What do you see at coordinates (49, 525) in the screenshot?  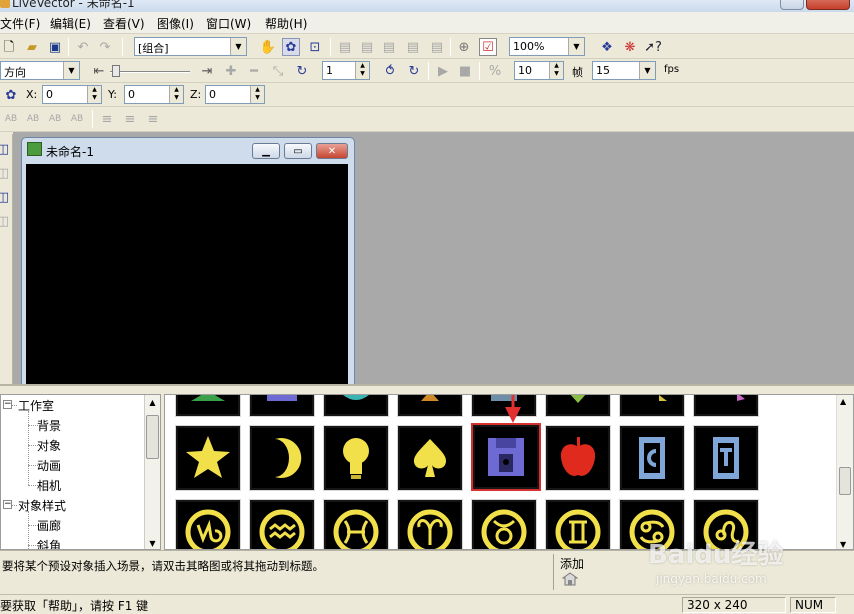 I see `tree-item-gallery: 画廊` at bounding box center [49, 525].